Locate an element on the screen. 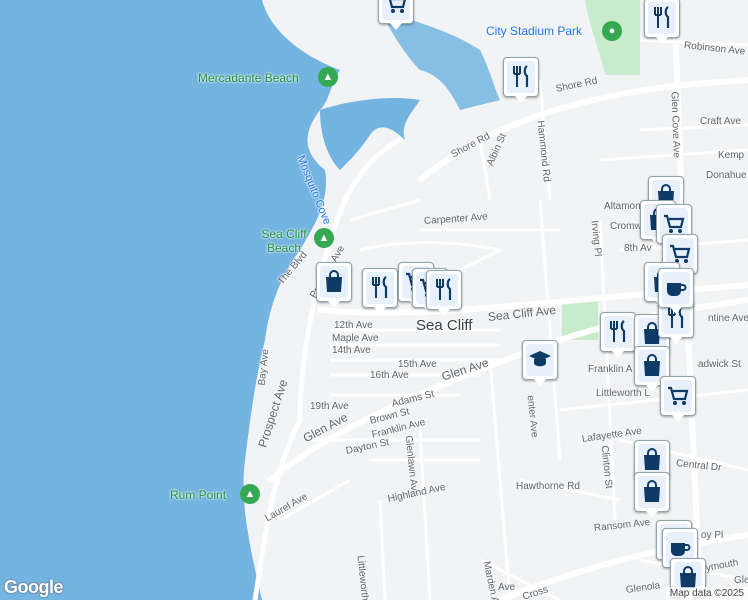  google-logo: Google is located at coordinates (34, 587).